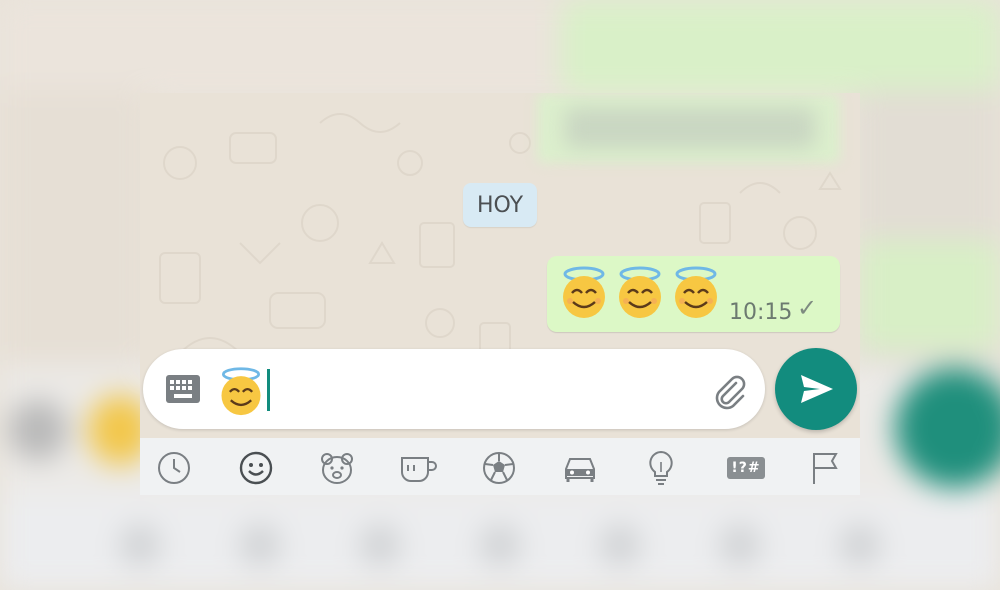 This screenshot has width=1000, height=590. I want to click on symbols-icon: !?#, so click(746, 468).